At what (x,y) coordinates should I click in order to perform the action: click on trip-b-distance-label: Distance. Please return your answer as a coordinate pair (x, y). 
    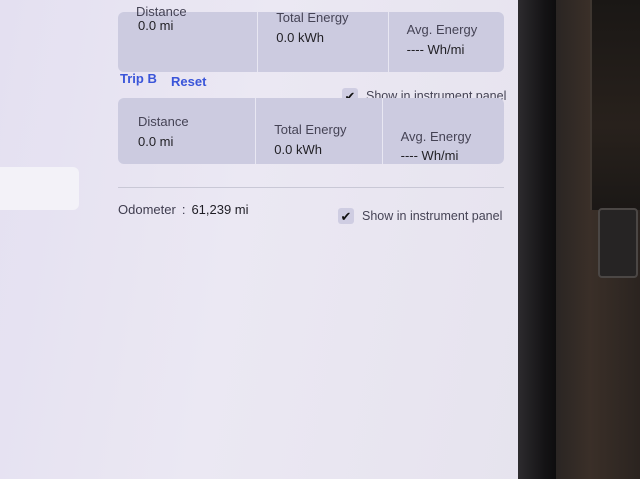
    Looking at the image, I should click on (163, 121).